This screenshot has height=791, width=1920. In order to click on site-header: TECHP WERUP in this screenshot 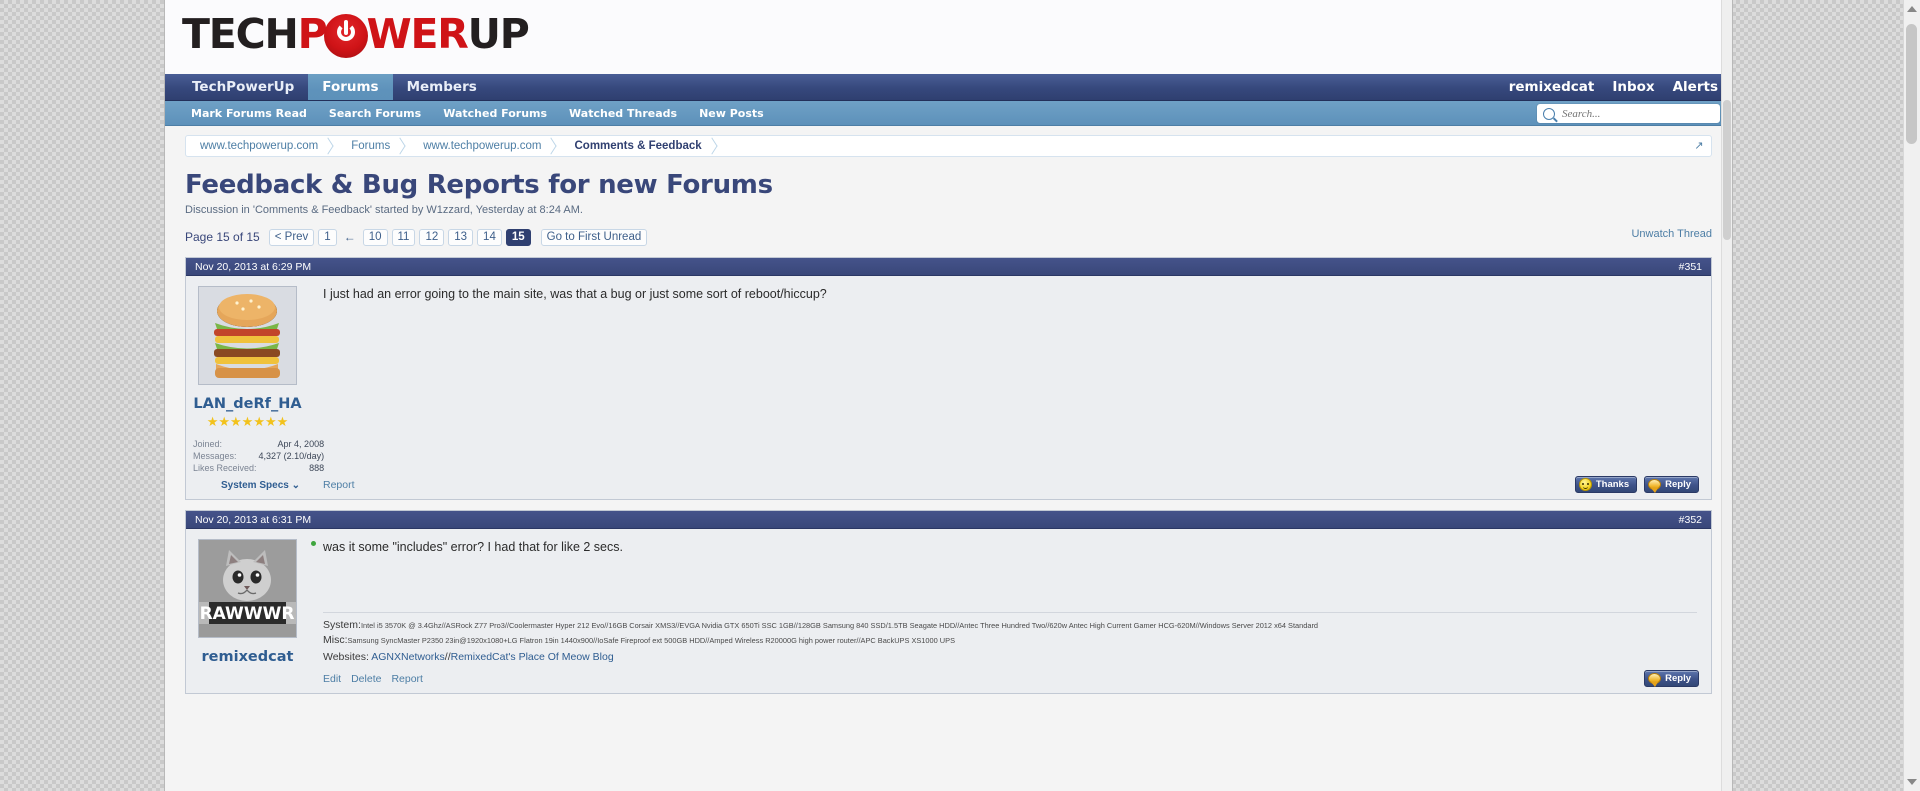, I will do `click(948, 37)`.